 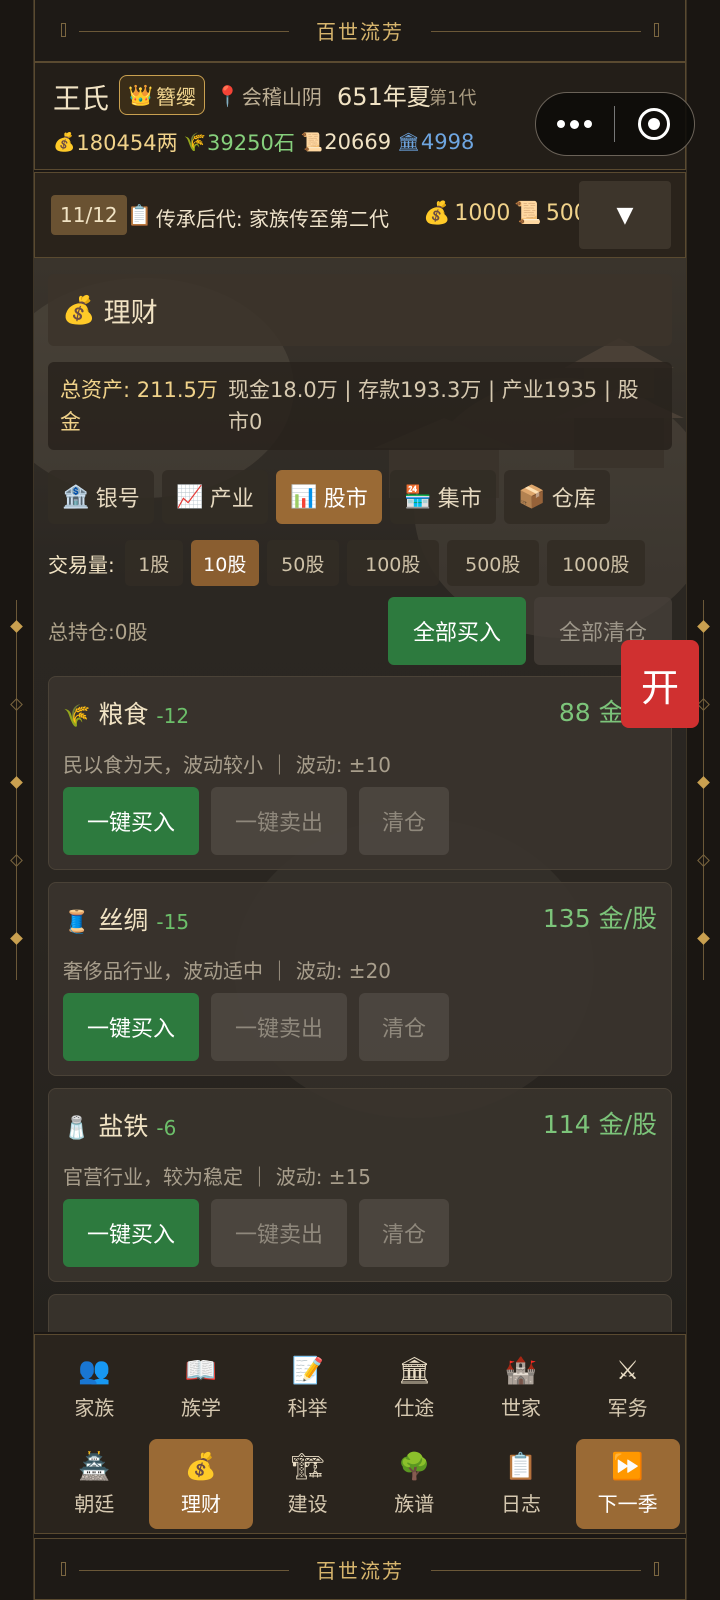 I want to click on qty-option-selected: 10股, so click(x=224, y=563).